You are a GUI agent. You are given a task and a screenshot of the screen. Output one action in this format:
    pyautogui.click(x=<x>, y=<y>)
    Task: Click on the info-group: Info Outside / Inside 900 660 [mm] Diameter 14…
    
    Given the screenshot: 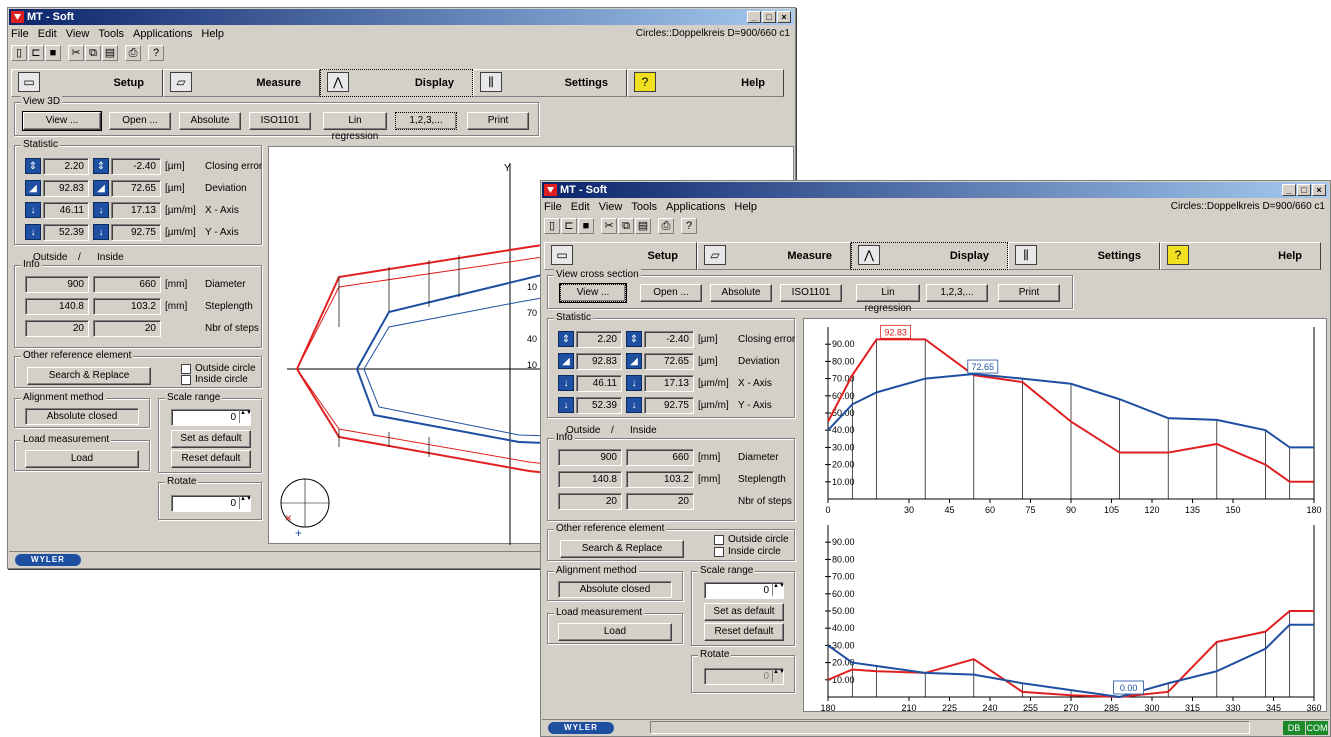 What is the action you would take?
    pyautogui.click(x=138, y=300)
    